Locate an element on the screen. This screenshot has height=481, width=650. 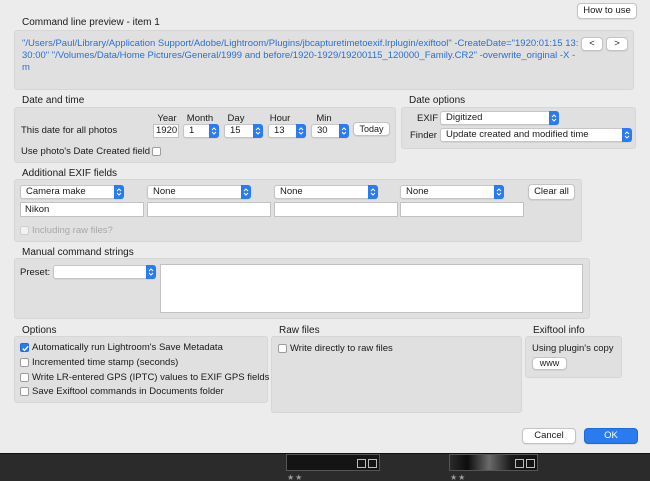
day-value: 15 is located at coordinates (235, 130).